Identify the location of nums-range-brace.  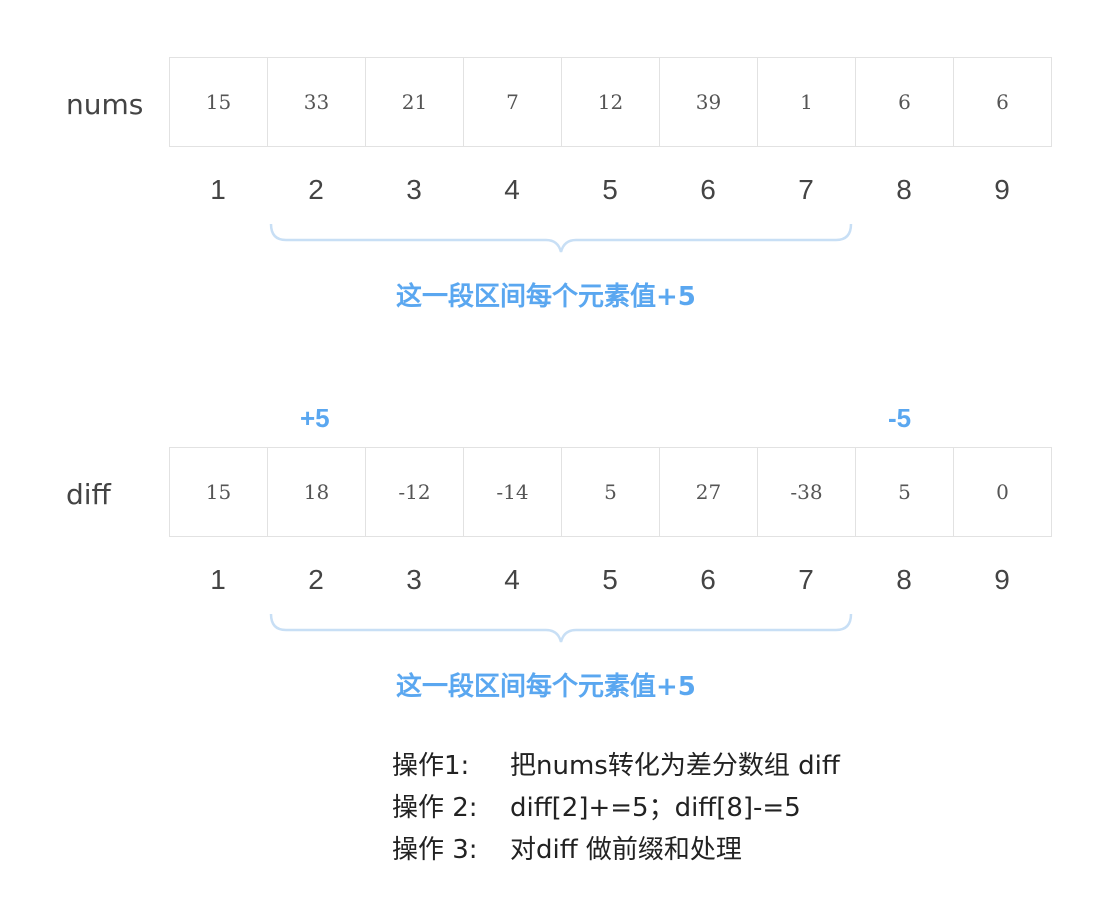
(561, 238).